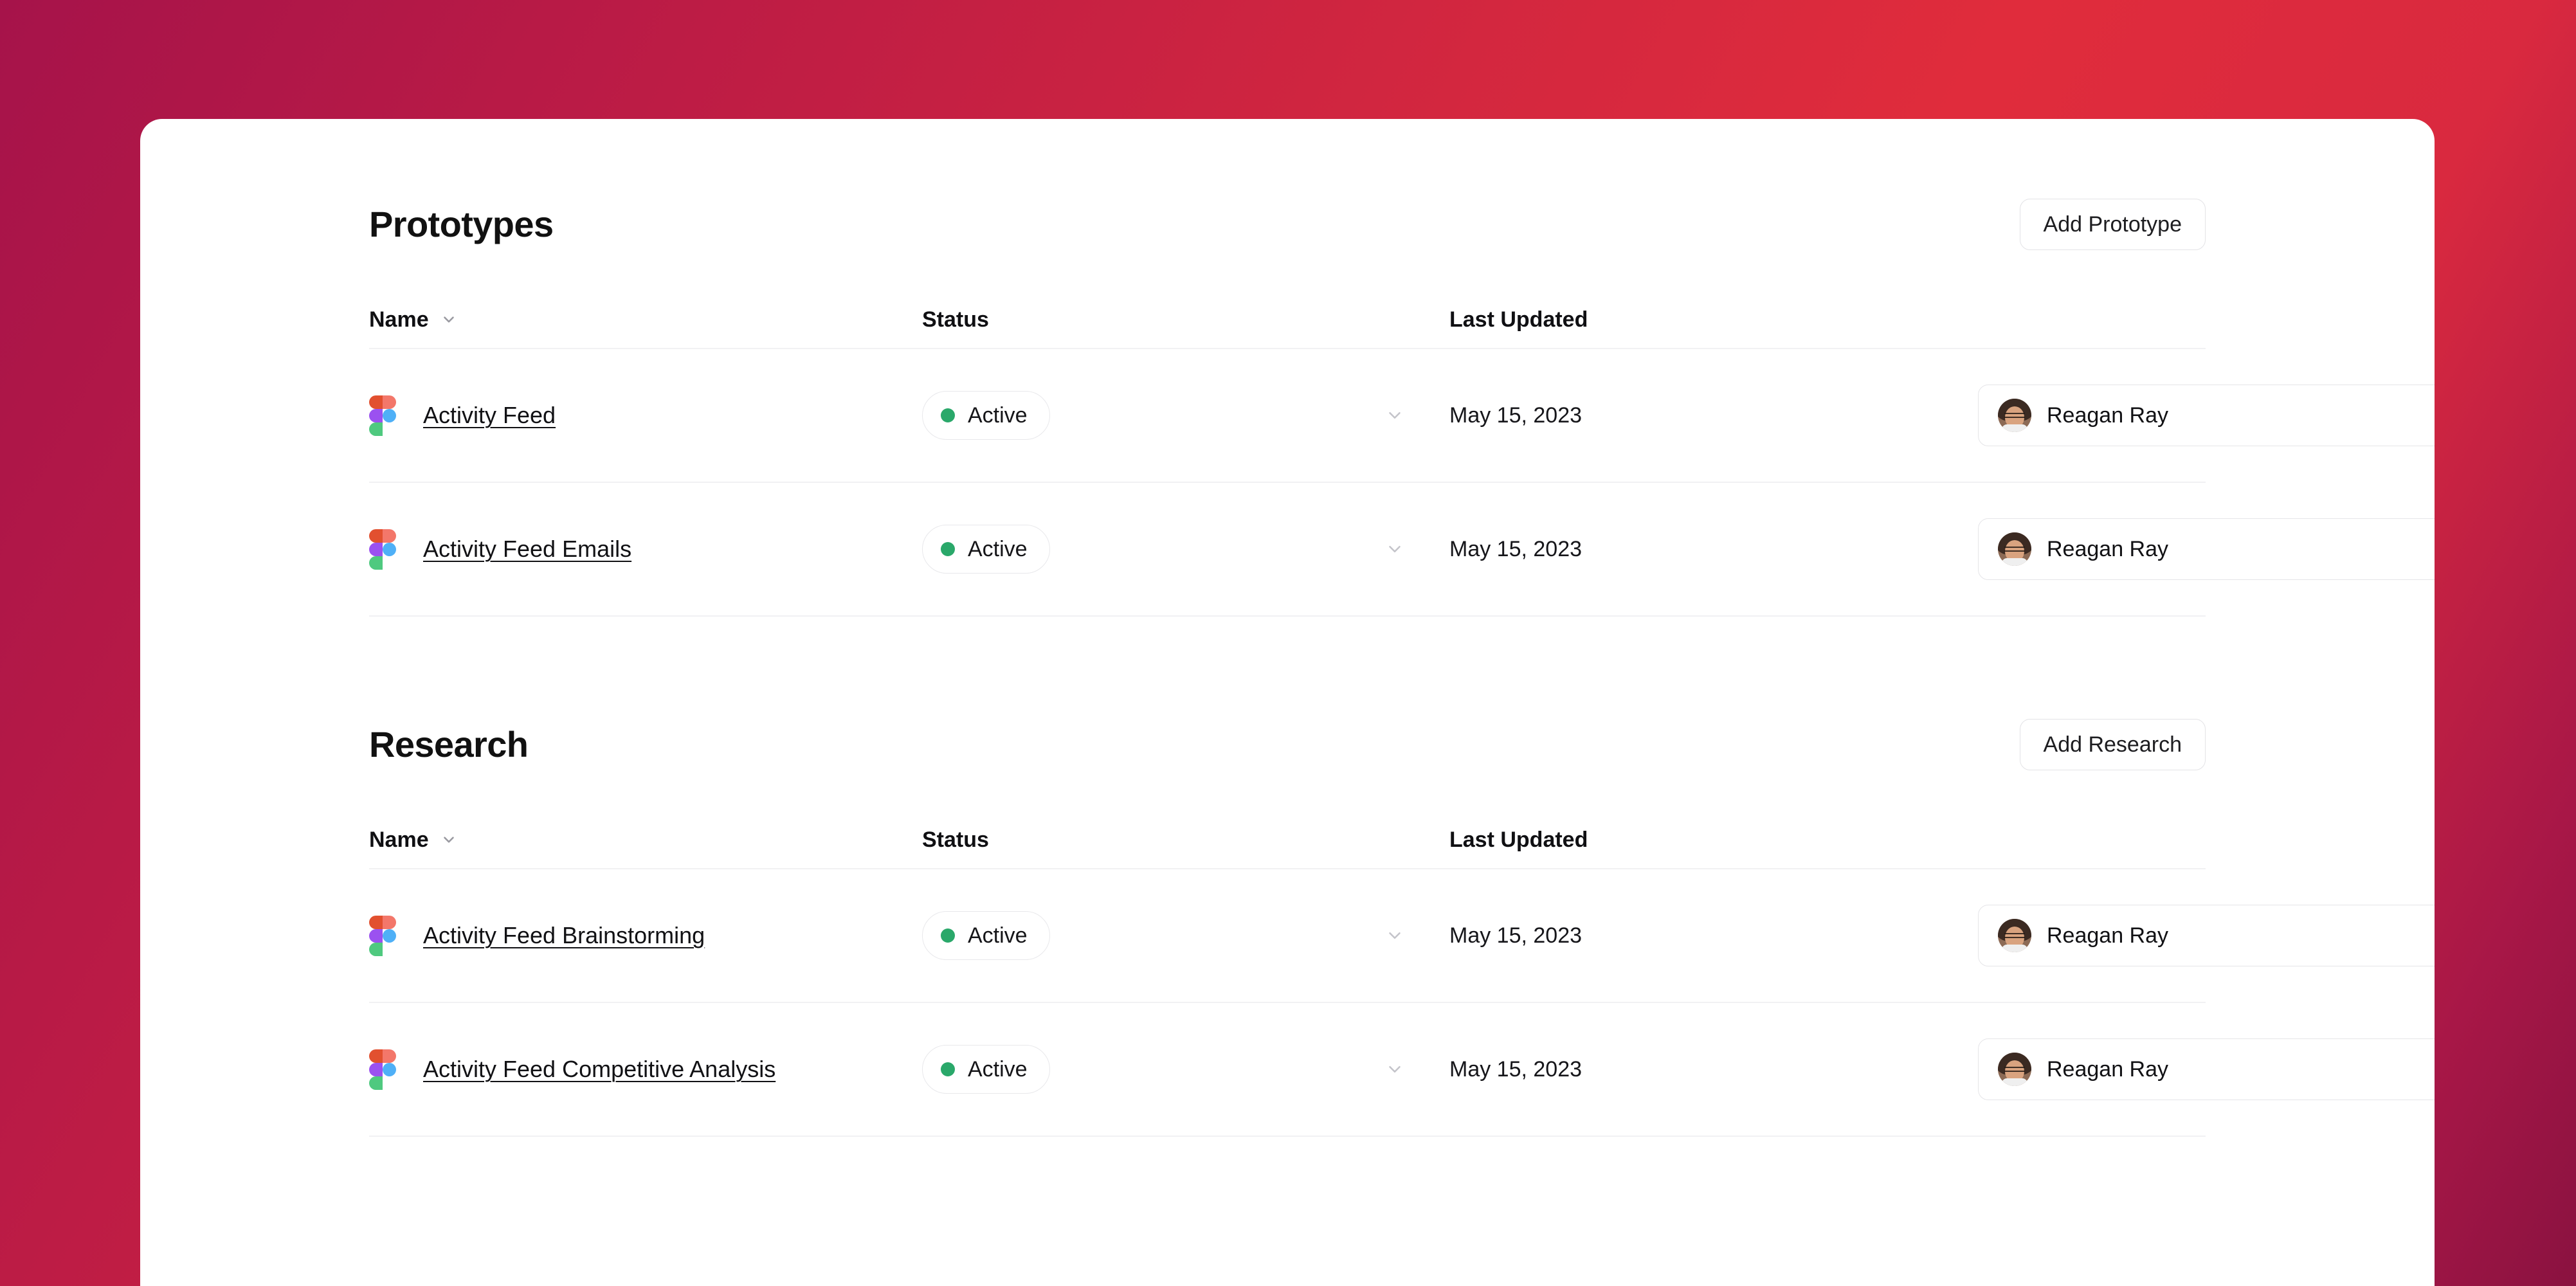 This screenshot has width=2576, height=1286. What do you see at coordinates (1287, 744) in the screenshot?
I see `section-header: Research Add Research` at bounding box center [1287, 744].